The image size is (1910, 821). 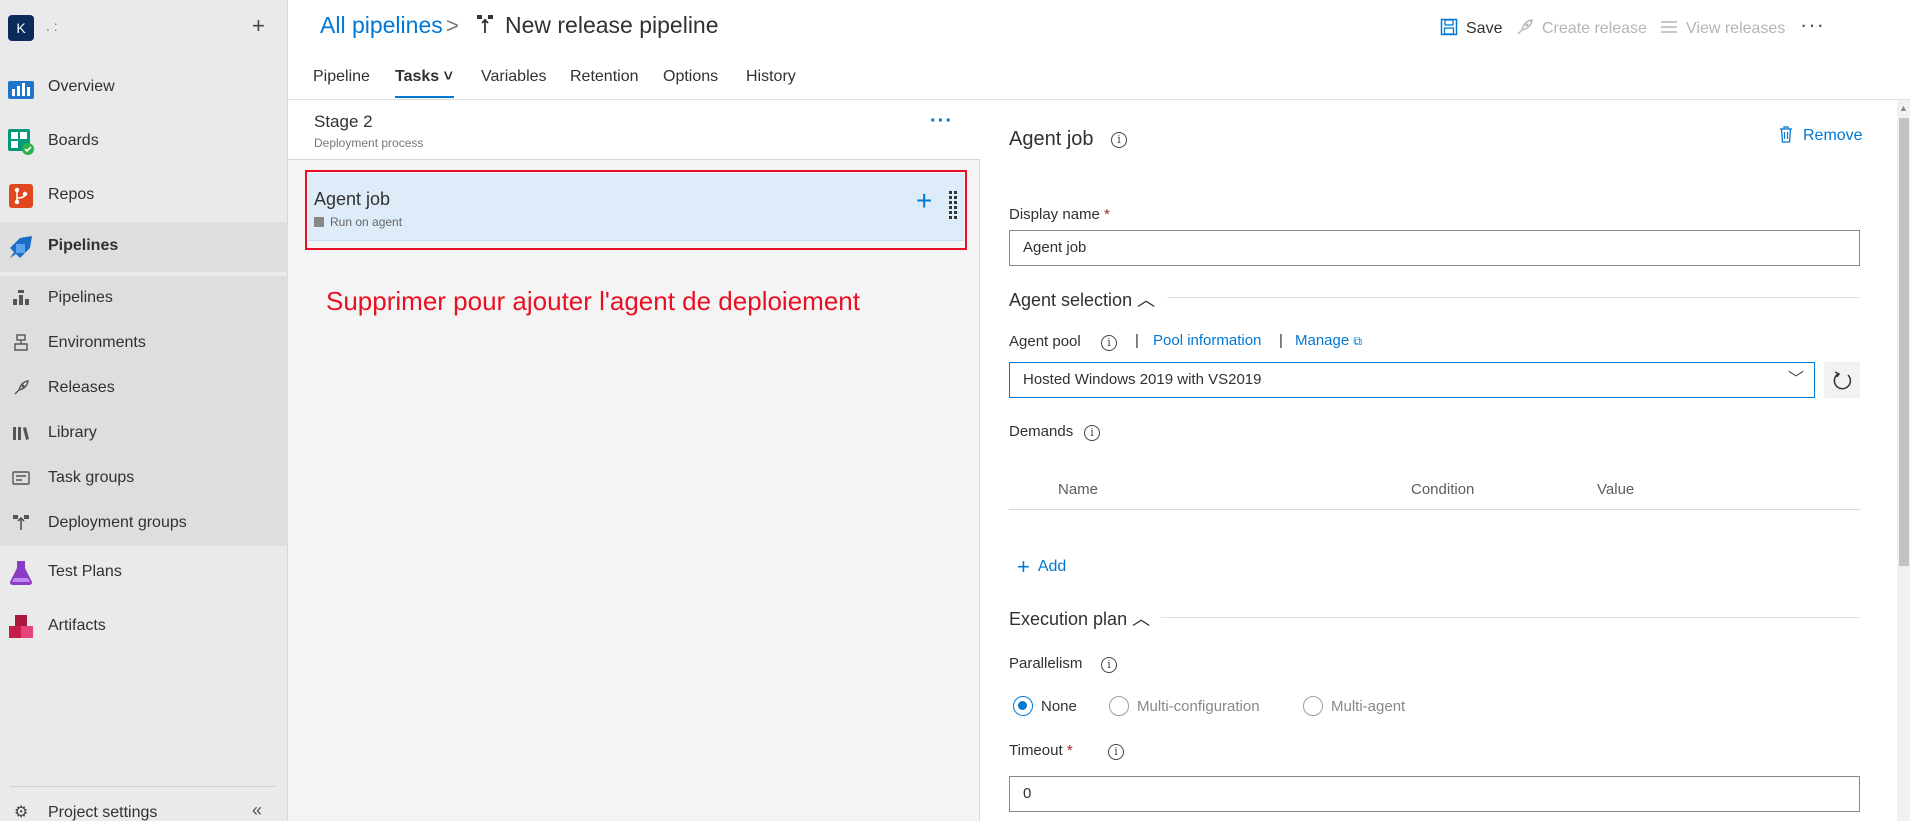 I want to click on timeout-input: 0, so click(x=1434, y=794).